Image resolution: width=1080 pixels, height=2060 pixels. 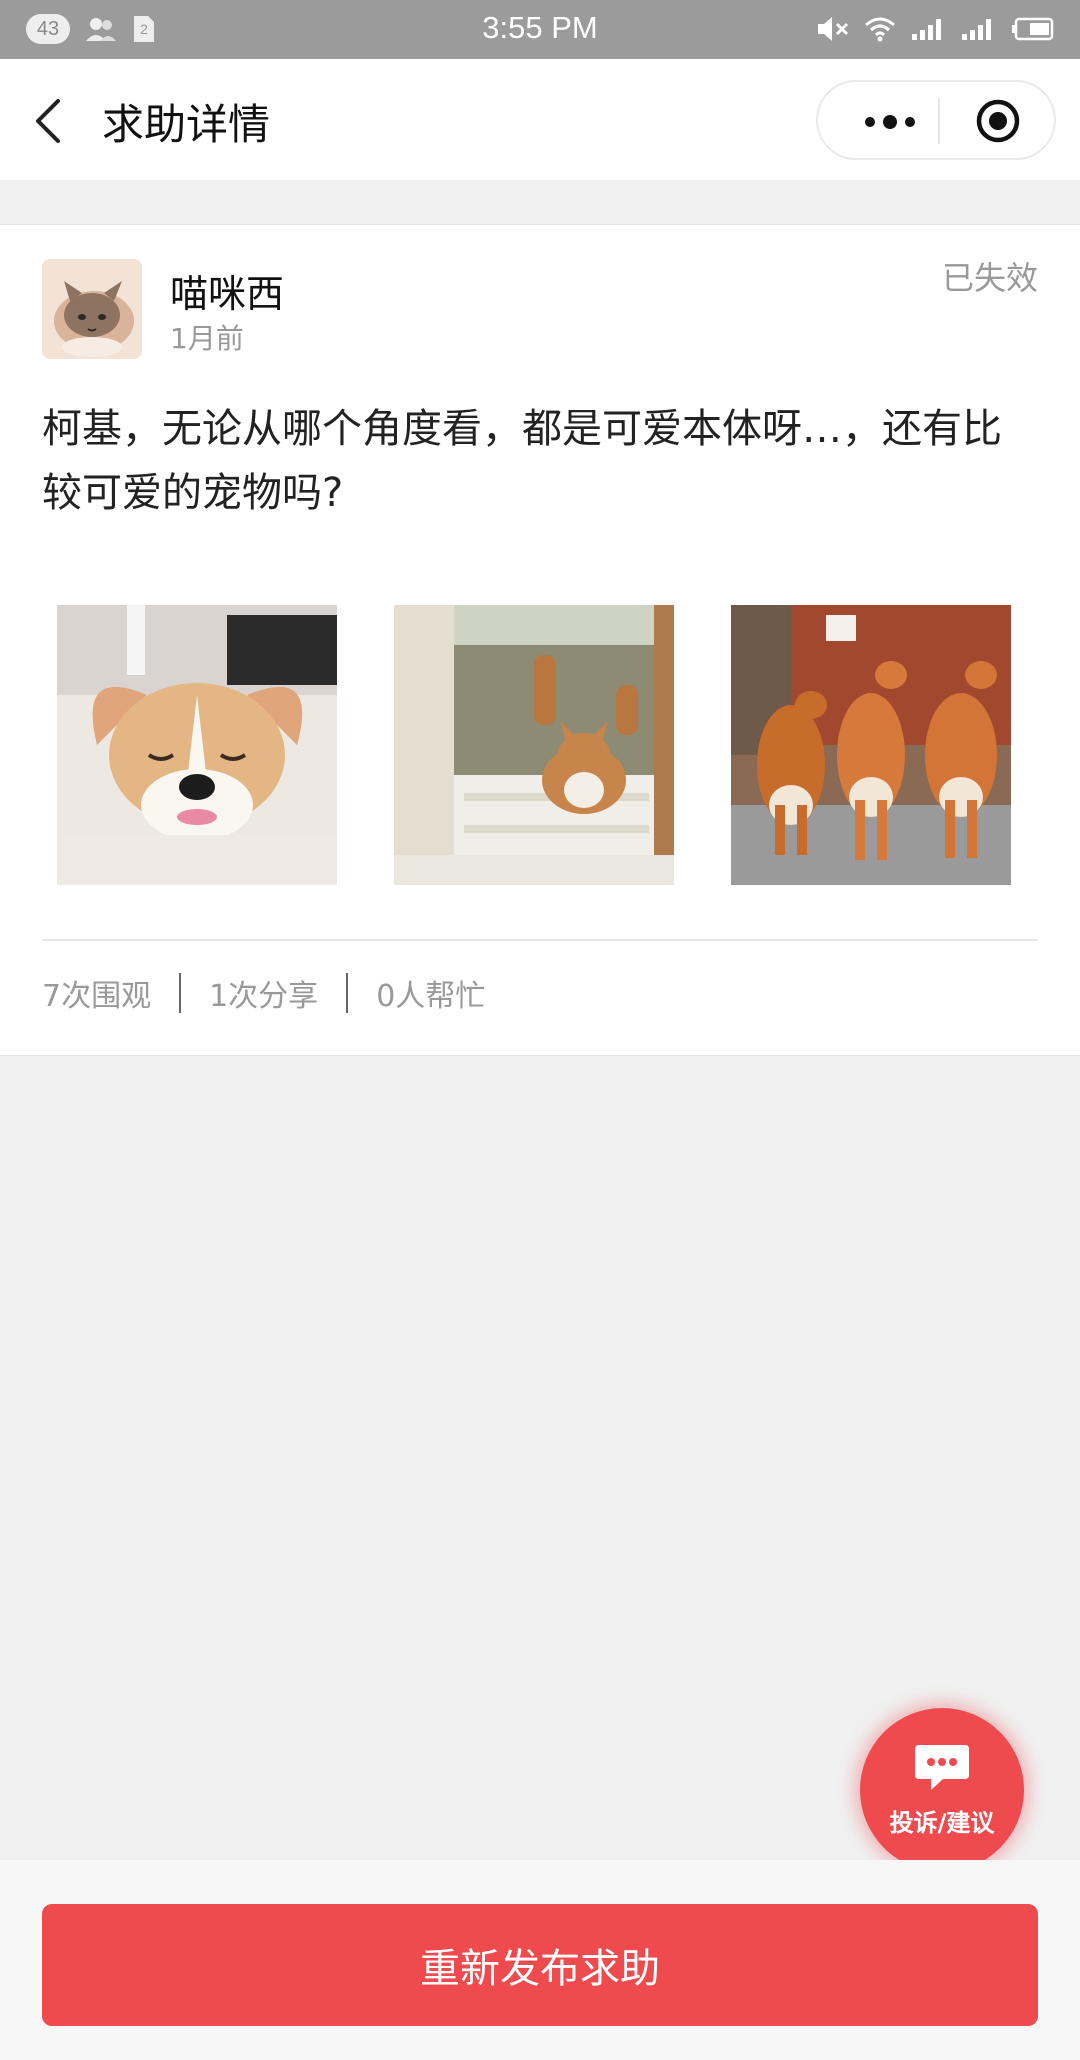 What do you see at coordinates (880, 29) in the screenshot?
I see `wifi-icon` at bounding box center [880, 29].